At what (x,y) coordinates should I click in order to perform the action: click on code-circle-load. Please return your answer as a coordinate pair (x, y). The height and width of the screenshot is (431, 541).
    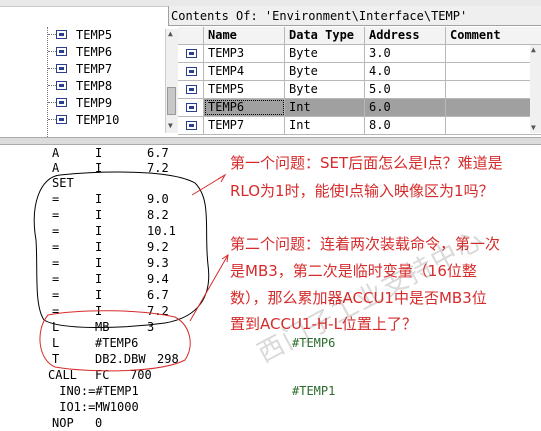
    Looking at the image, I should click on (115, 341).